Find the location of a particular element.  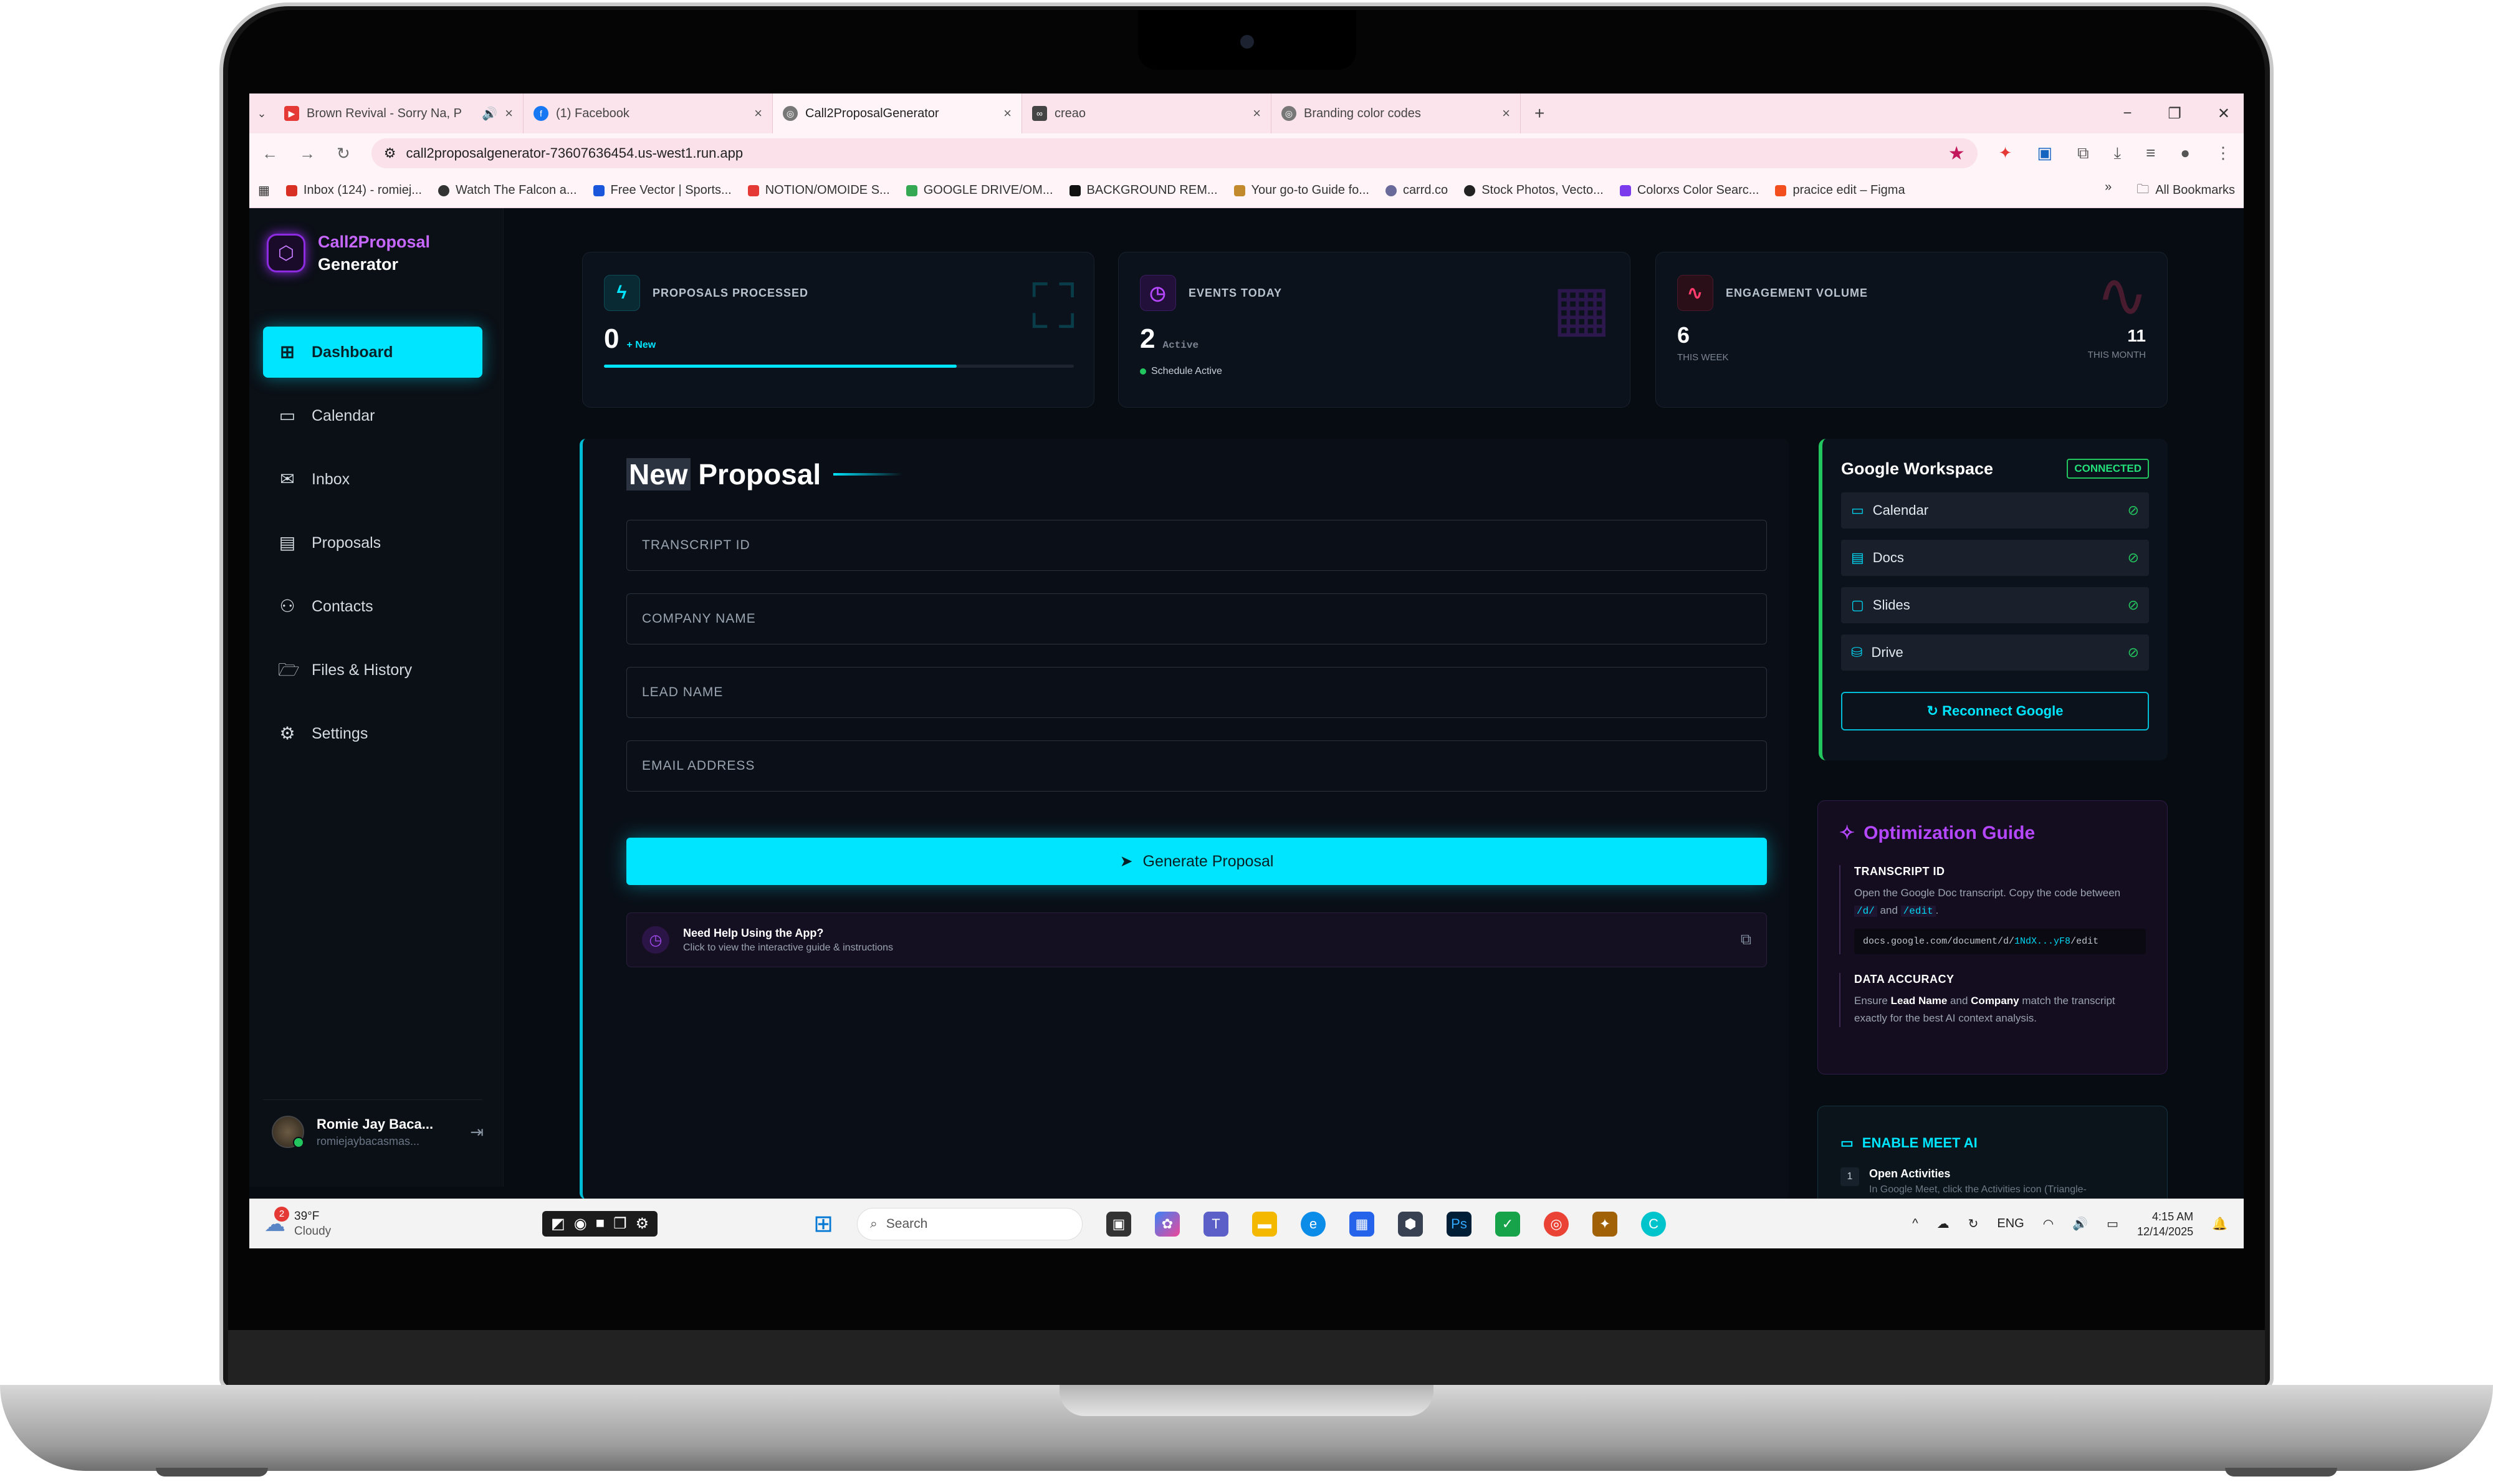

close-window-icon: ✕ is located at coordinates (2224, 114).